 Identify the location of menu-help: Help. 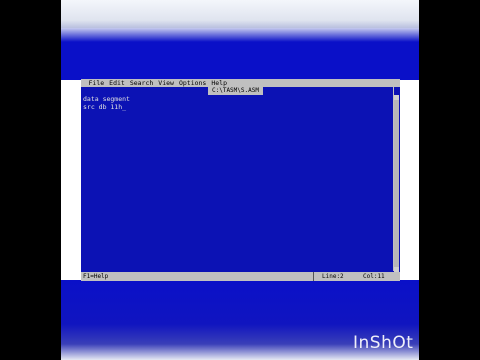
(219, 83).